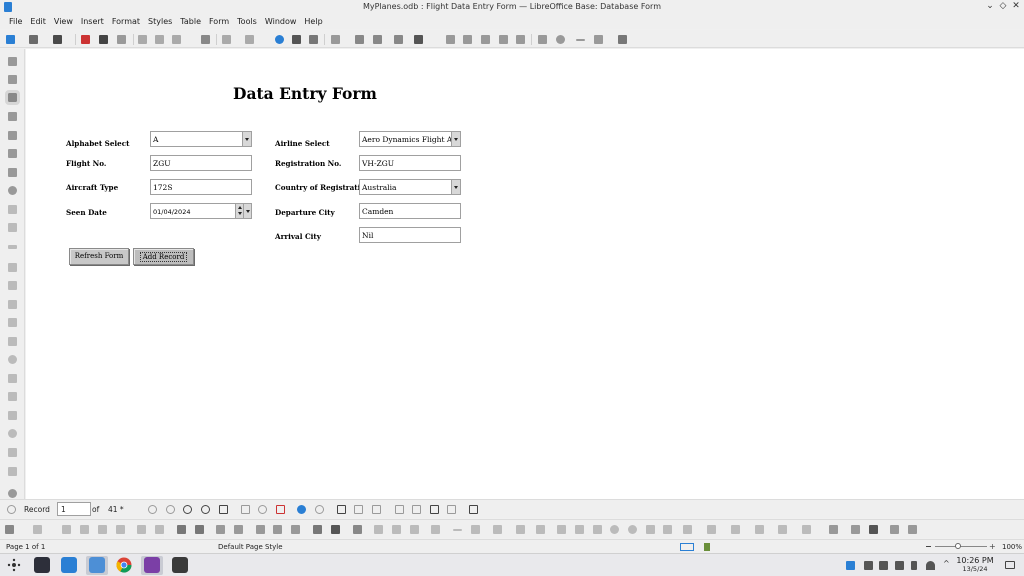 Image resolution: width=1024 pixels, height=576 pixels. I want to click on delete-record-icon, so click(280, 509).